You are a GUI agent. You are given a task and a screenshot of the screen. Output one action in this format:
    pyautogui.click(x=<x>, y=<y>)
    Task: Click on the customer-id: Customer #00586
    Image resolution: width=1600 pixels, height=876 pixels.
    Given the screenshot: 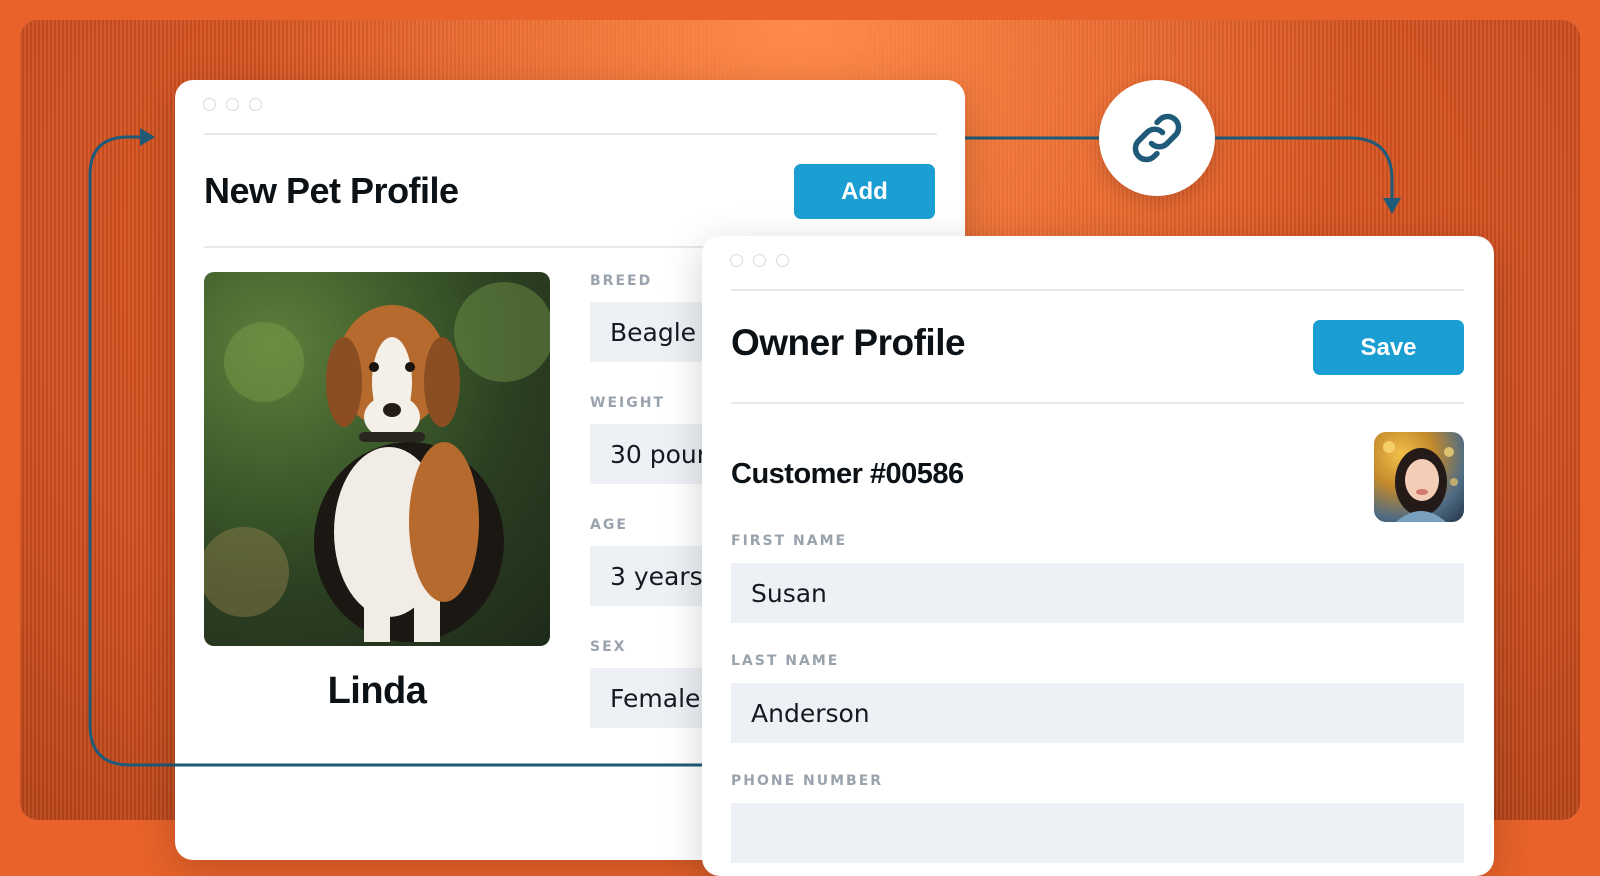 What is the action you would take?
    pyautogui.click(x=847, y=474)
    